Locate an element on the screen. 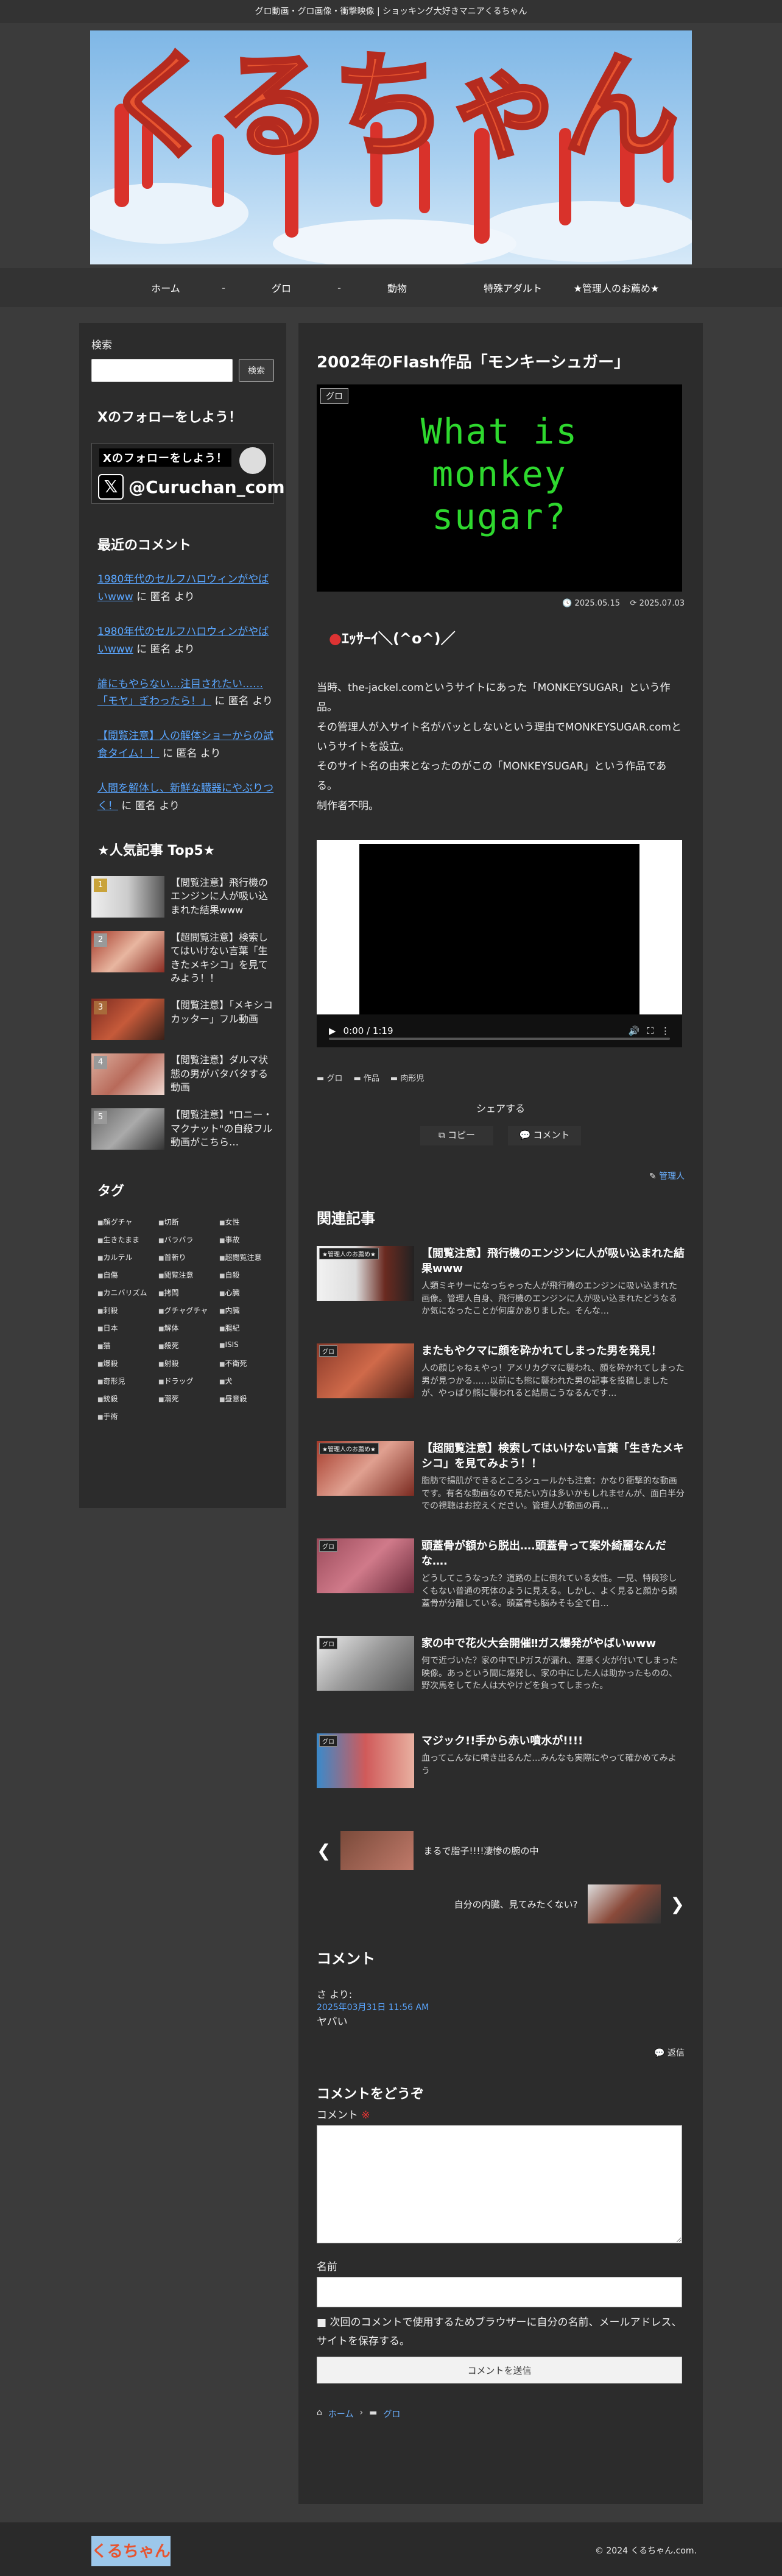 The height and width of the screenshot is (2576, 782). popular-item-title: 【閲覧注意】ダルマ状態の男がバタバタする動画 is located at coordinates (223, 1073).